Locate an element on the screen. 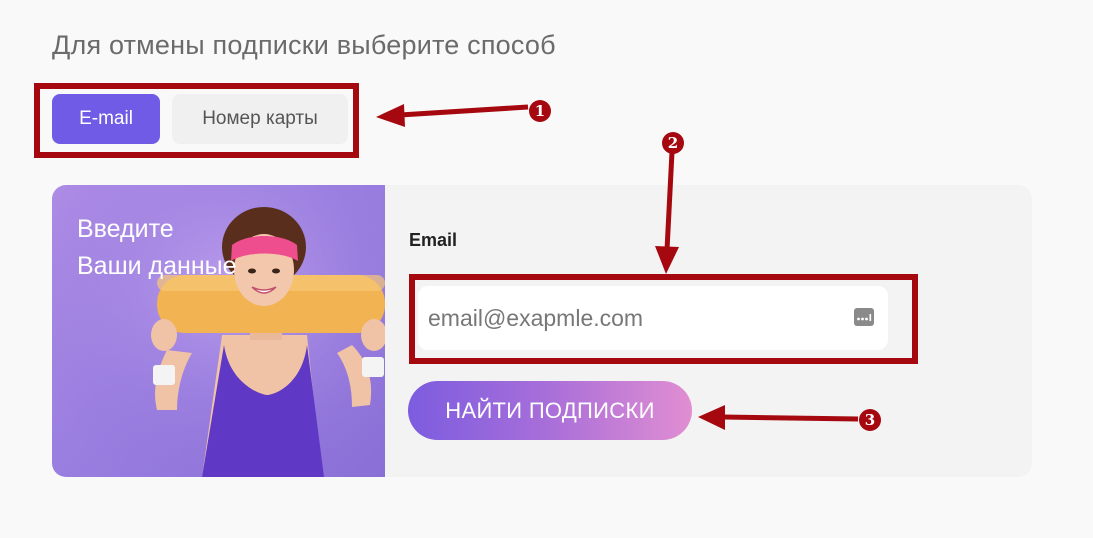 This screenshot has height=538, width=1093. arrowhead-3-icon is located at coordinates (711, 417).